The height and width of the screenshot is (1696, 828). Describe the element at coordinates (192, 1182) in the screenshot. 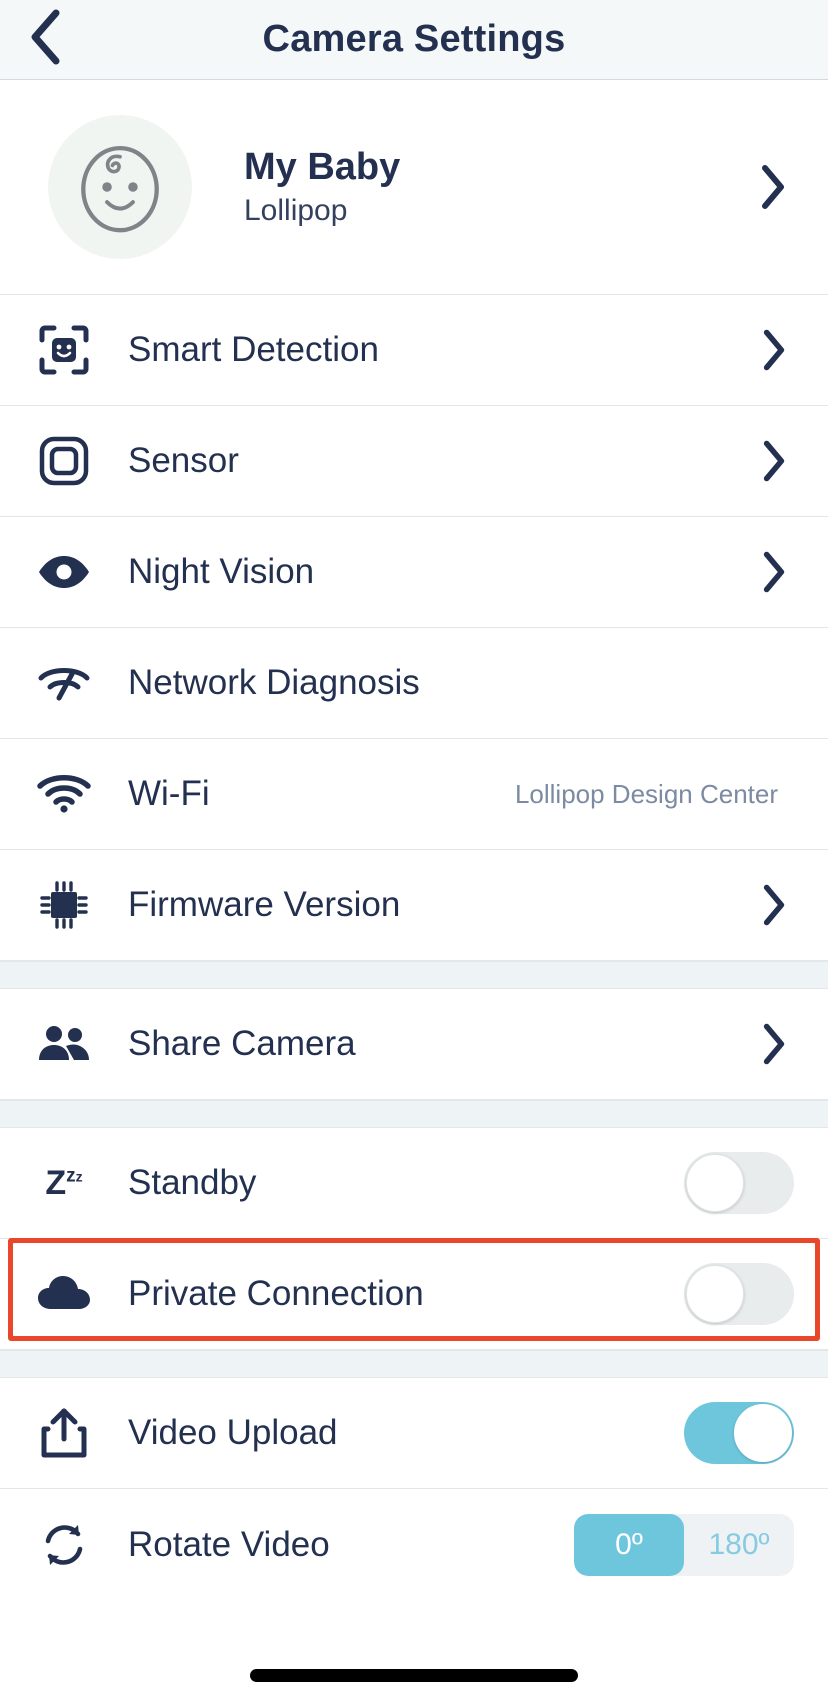

I see `row-label: Standby` at that location.